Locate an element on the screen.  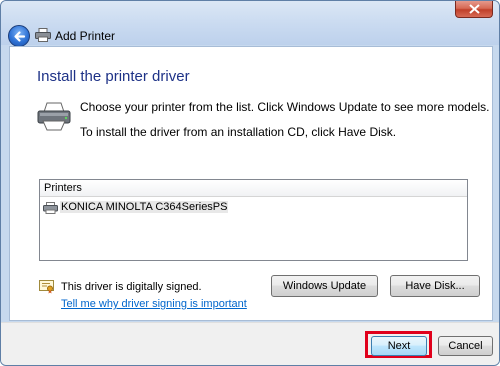
column-header-label: Printers is located at coordinates (63, 188).